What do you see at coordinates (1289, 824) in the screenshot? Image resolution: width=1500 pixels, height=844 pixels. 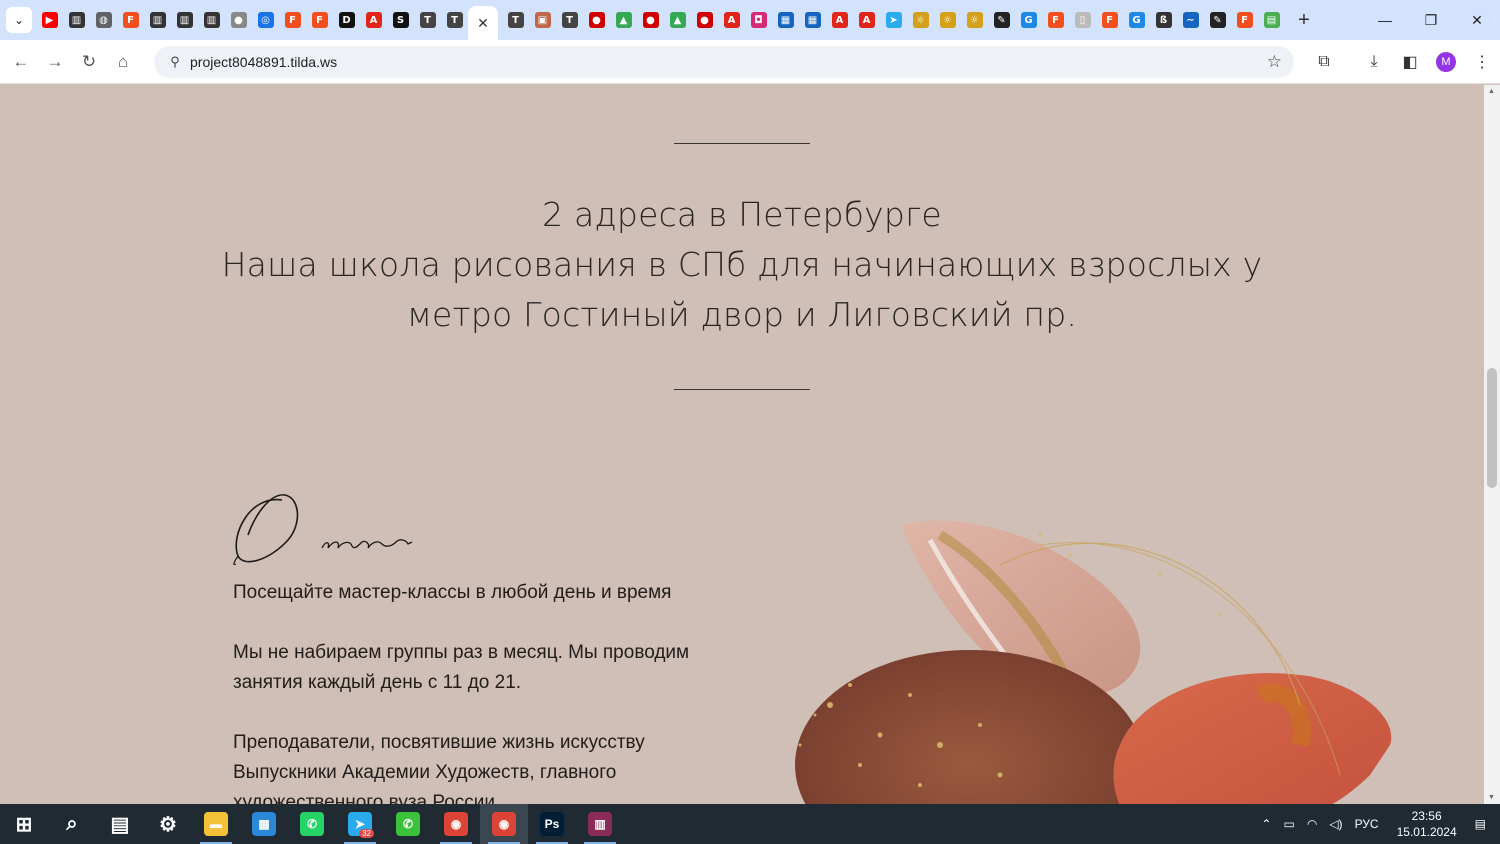 I see `battery-icon: ▭` at bounding box center [1289, 824].